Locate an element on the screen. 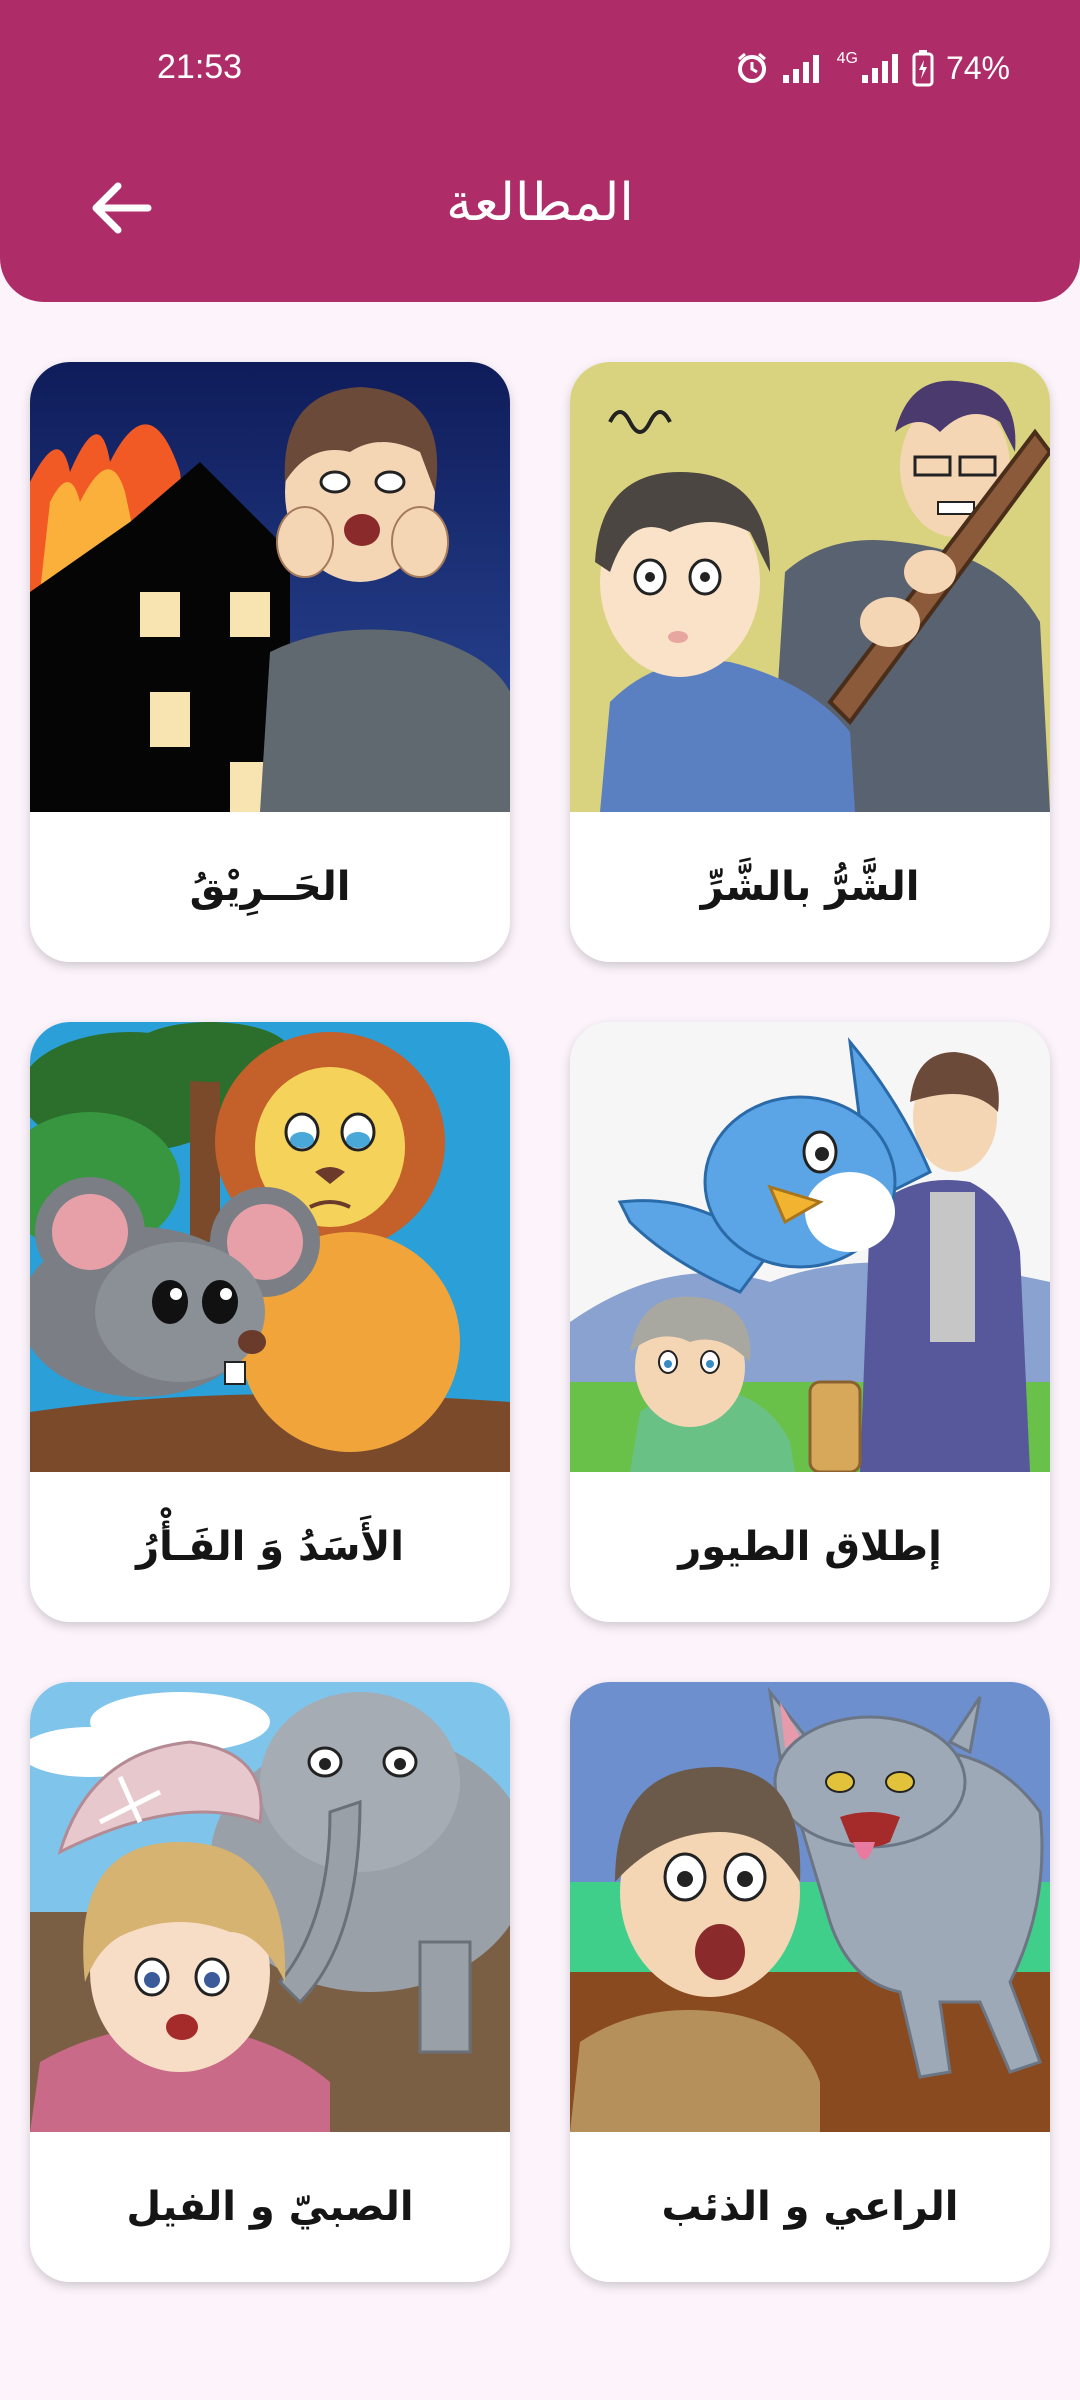  story-image-wolf-and-boy is located at coordinates (810, 1907).